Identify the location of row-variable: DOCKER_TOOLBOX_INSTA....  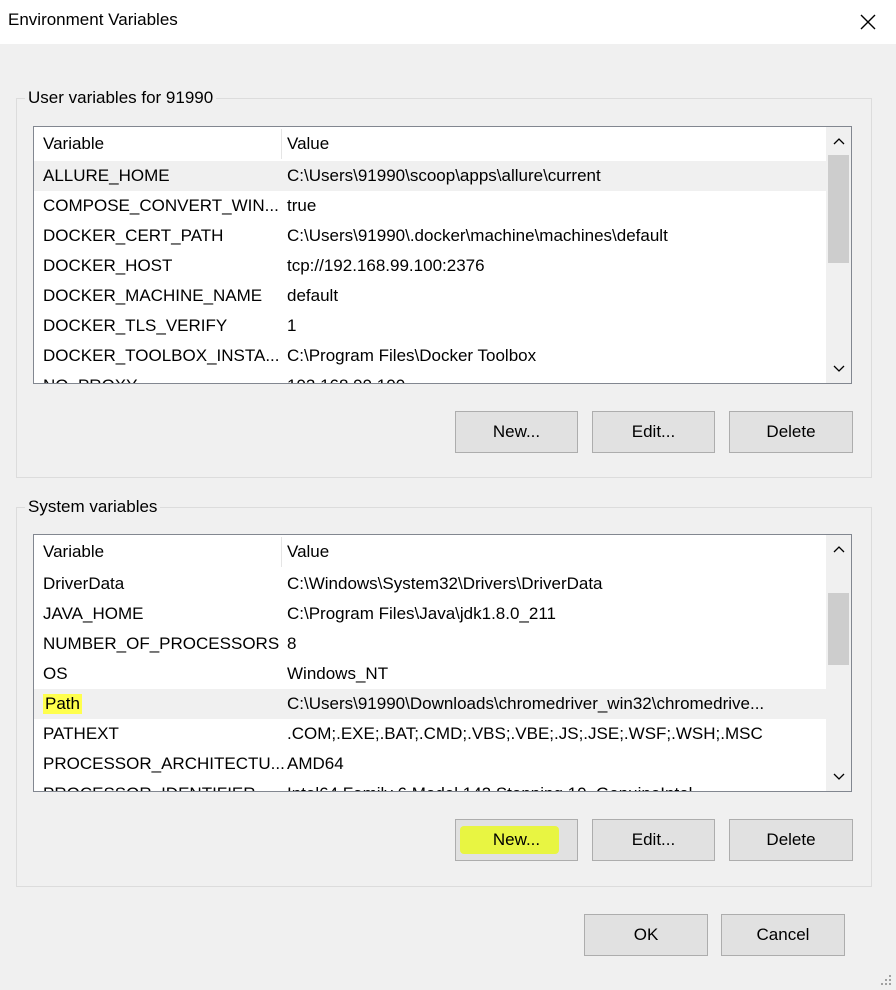
(161, 355).